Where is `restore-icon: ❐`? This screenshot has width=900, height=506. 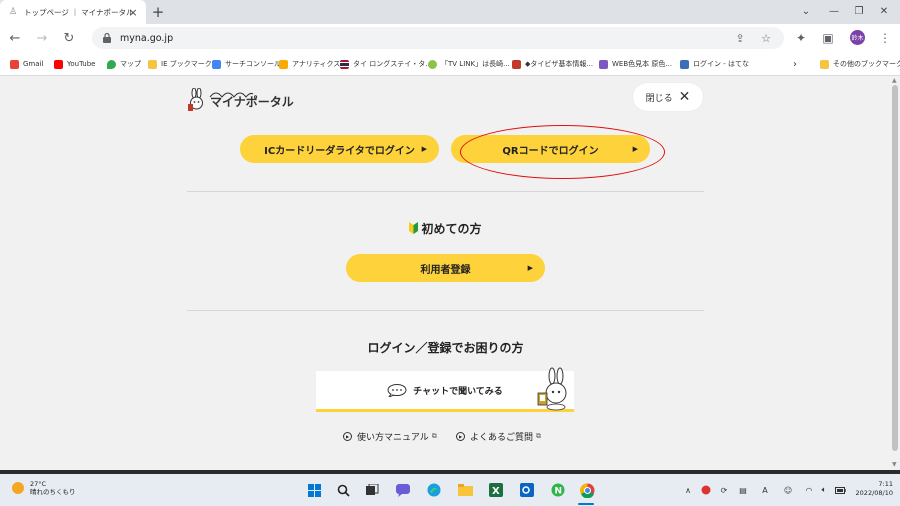
restore-icon: ❐ is located at coordinates (859, 11).